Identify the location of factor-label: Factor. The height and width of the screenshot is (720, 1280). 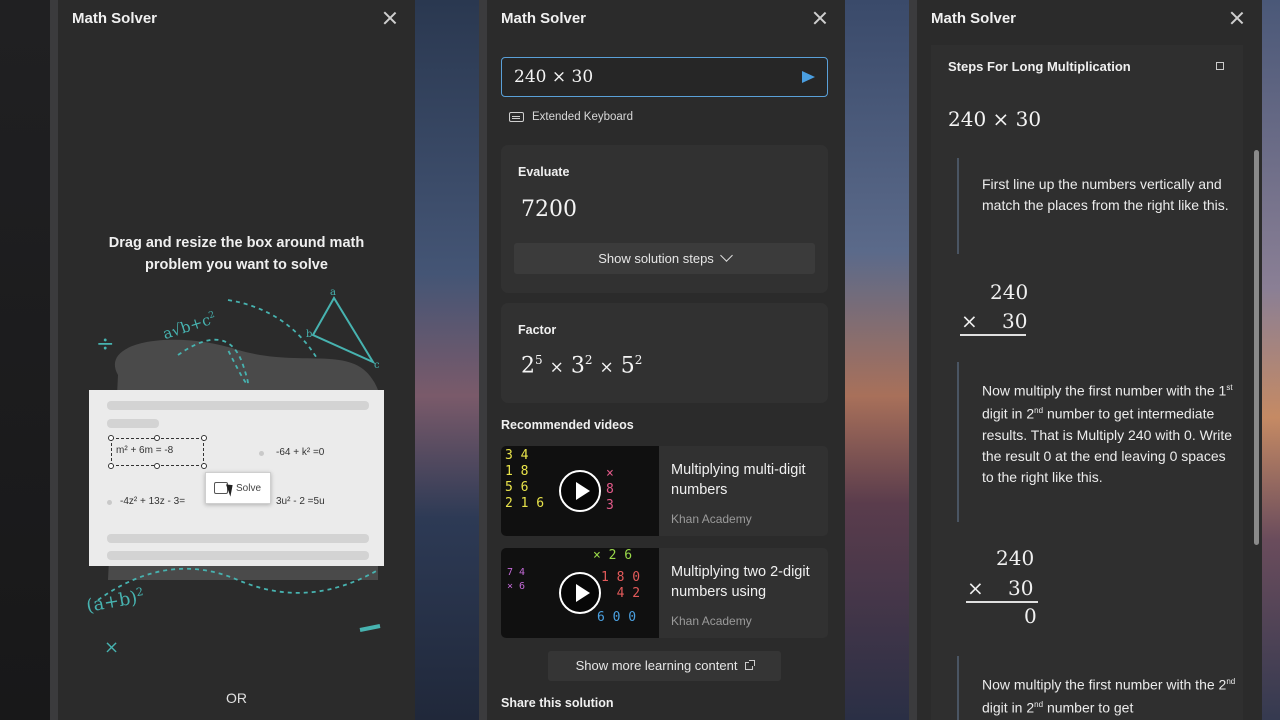
(537, 330).